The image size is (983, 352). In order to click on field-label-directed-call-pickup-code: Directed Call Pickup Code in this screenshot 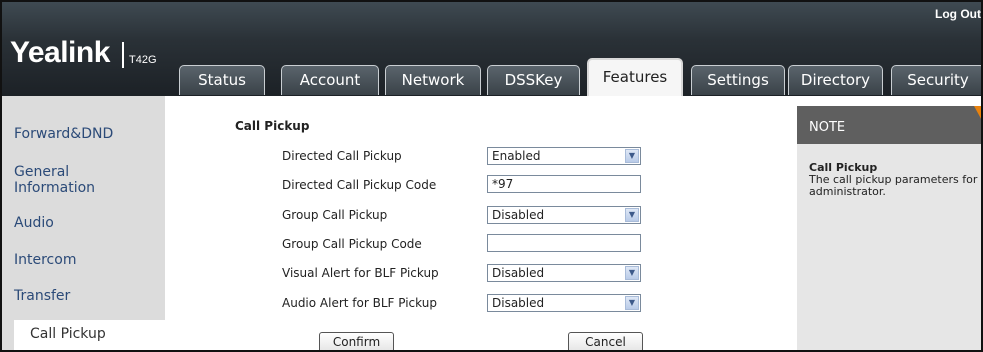, I will do `click(359, 185)`.